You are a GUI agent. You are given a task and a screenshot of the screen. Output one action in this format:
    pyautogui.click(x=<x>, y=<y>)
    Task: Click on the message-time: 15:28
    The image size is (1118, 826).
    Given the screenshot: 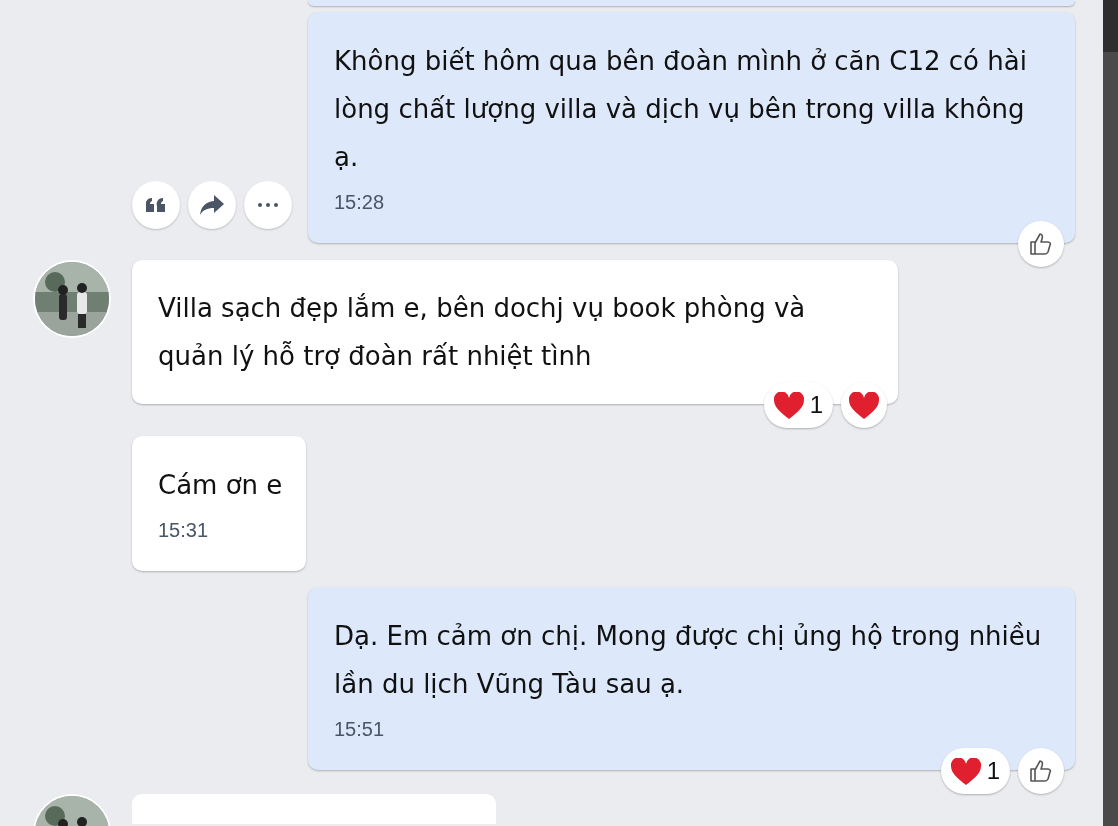 What is the action you would take?
    pyautogui.click(x=359, y=202)
    